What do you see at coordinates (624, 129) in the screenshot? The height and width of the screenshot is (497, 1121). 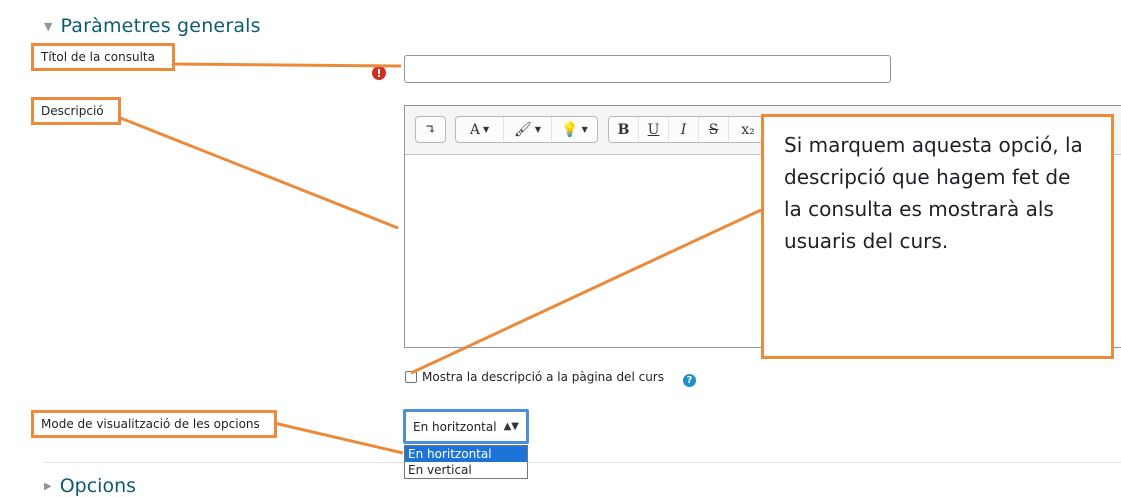 I see `bold-button: B` at bounding box center [624, 129].